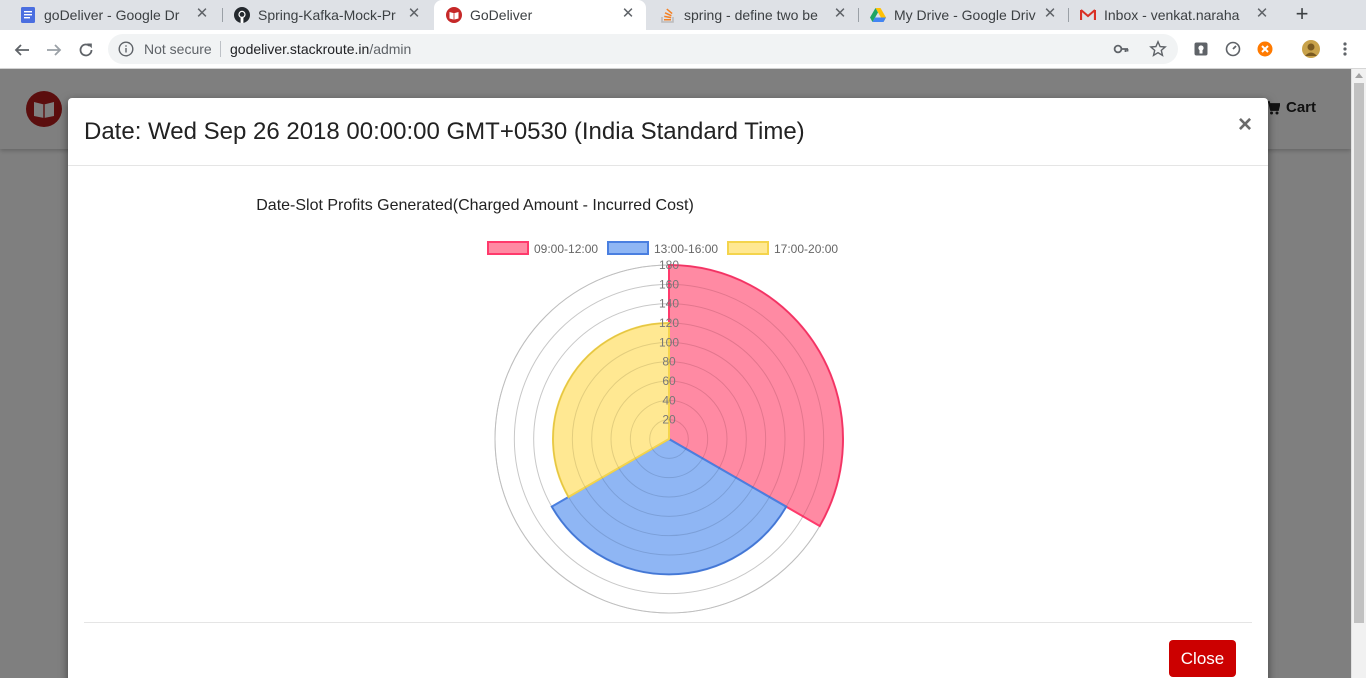 The height and width of the screenshot is (678, 1366). Describe the element at coordinates (327, 15) in the screenshot. I see `browser-tab-github: Spring-Kafka-Mock-Pr ✕` at that location.